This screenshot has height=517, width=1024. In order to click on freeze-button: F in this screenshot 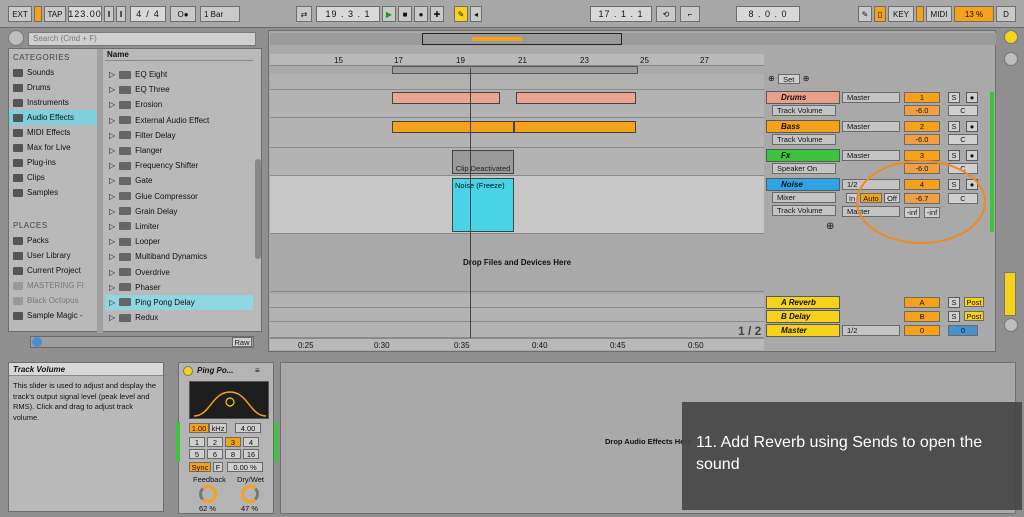, I will do `click(218, 467)`.